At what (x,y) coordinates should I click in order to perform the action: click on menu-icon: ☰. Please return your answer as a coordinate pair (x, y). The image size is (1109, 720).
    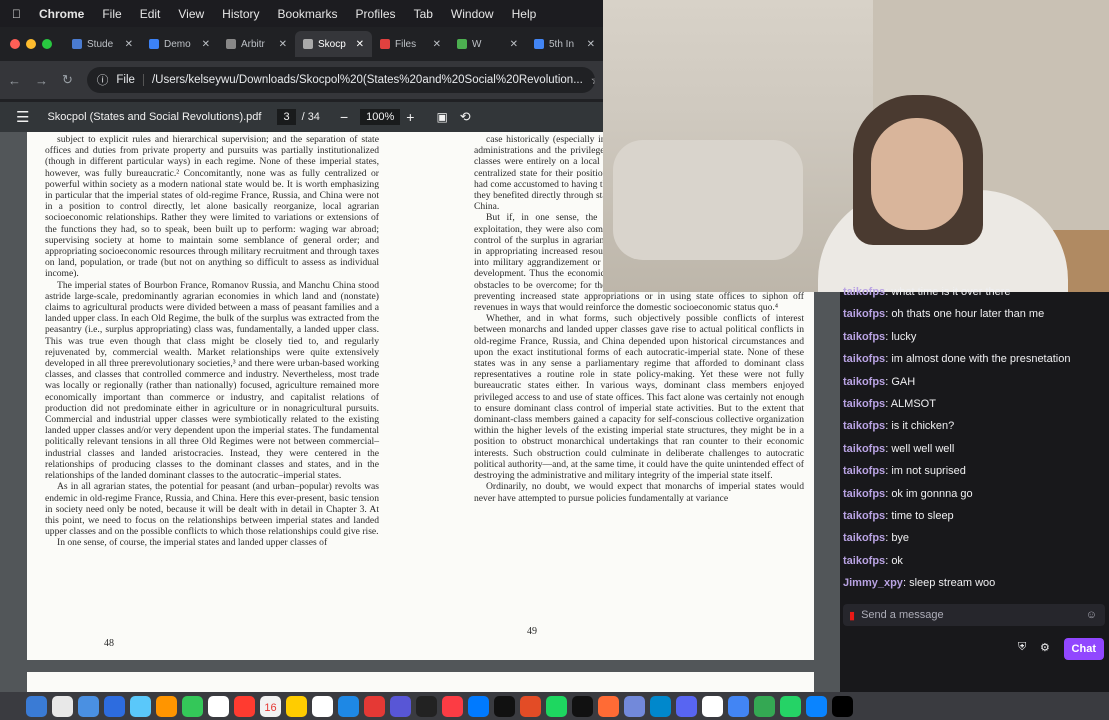
    Looking at the image, I should click on (22, 117).